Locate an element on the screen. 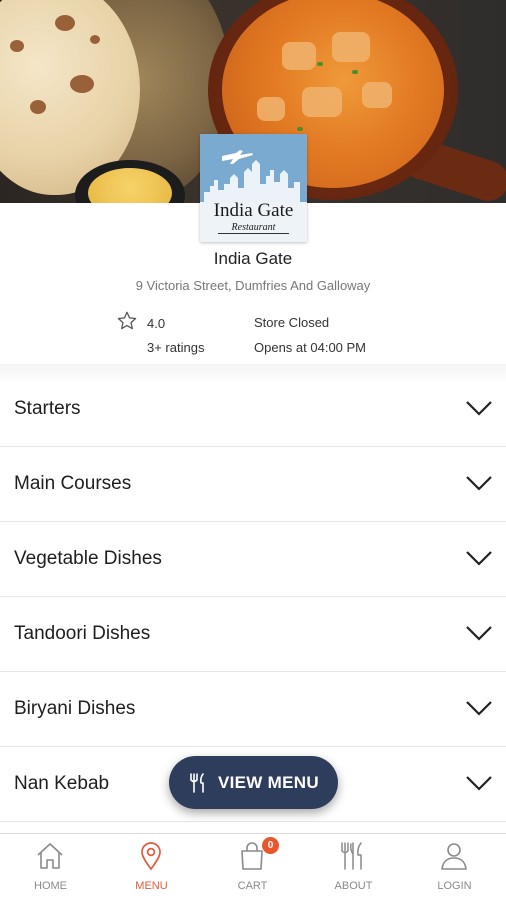  logo-divider is located at coordinates (253, 233).